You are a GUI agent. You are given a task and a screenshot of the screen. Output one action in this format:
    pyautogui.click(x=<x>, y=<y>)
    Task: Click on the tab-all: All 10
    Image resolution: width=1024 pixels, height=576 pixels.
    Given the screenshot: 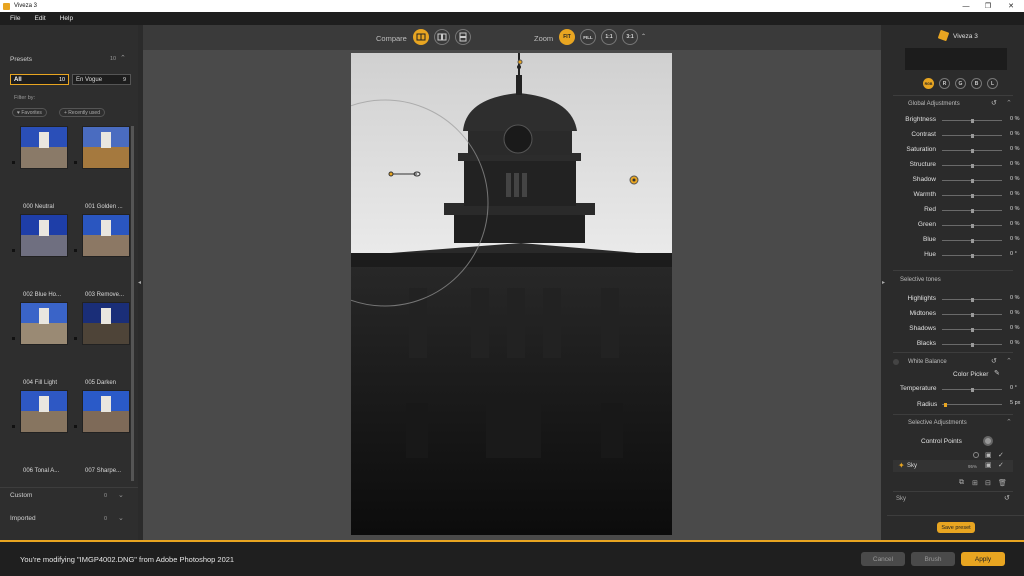 What is the action you would take?
    pyautogui.click(x=39, y=79)
    